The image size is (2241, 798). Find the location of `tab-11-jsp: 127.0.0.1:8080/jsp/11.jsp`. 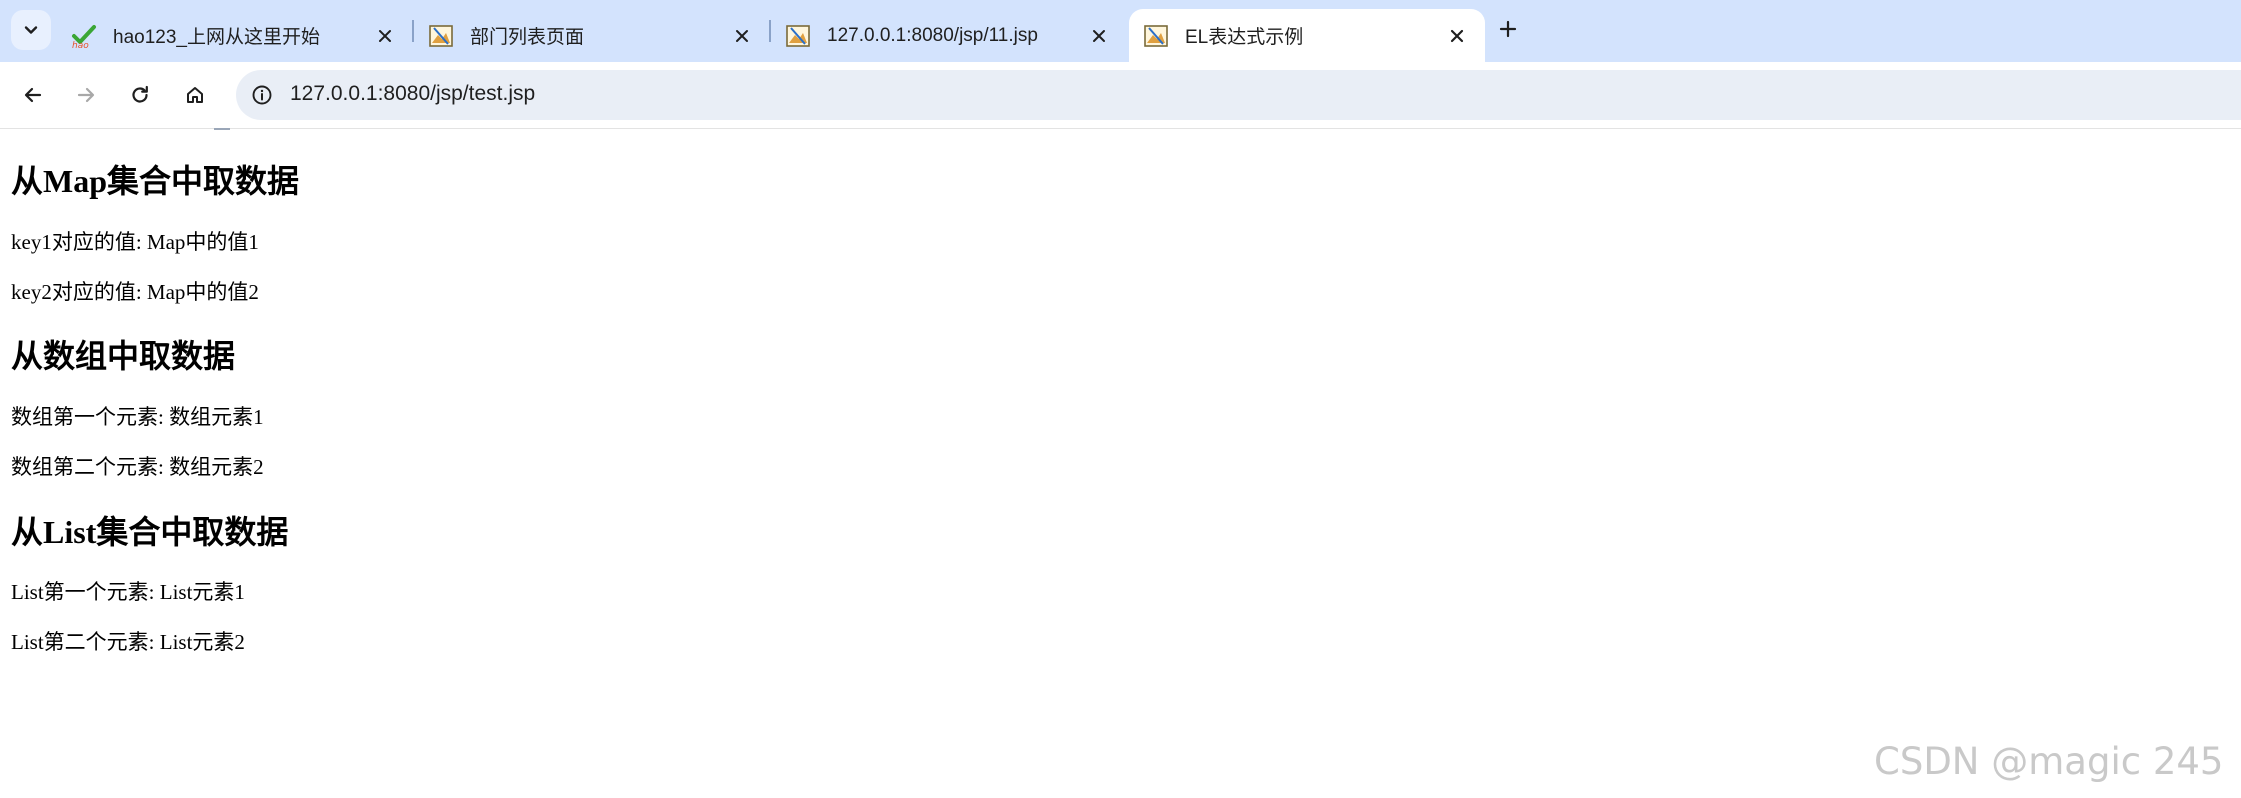

tab-11-jsp: 127.0.0.1:8080/jsp/11.jsp is located at coordinates (949, 35).